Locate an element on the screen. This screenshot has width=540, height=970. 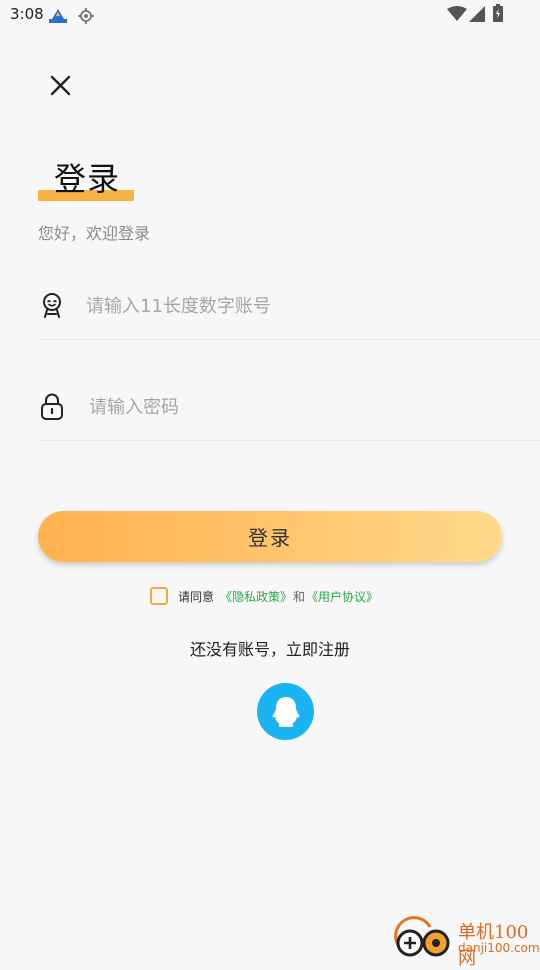
app-notification-icon is located at coordinates (58, 18).